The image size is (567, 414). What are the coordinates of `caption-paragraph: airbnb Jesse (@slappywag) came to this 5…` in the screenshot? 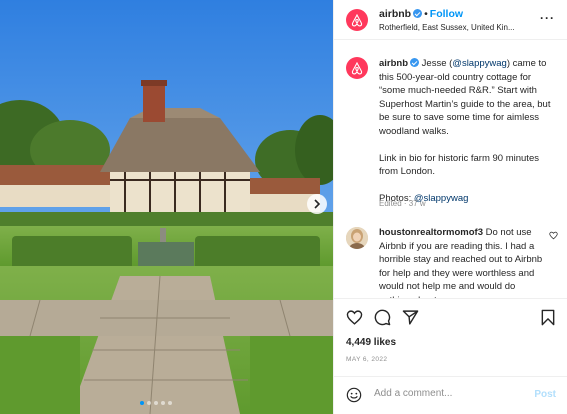 It's located at (469, 97).